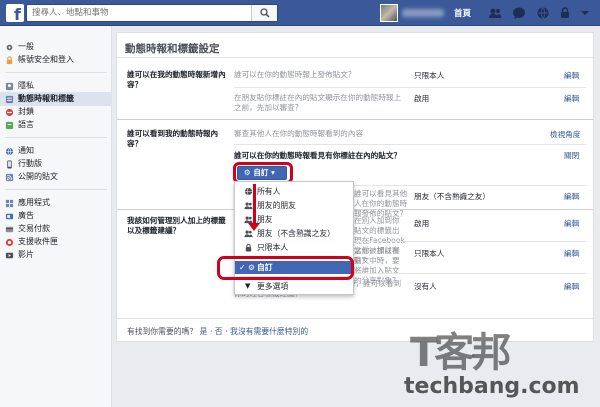 The width and height of the screenshot is (600, 407). What do you see at coordinates (248, 286) in the screenshot?
I see `chevron-down-icon: ▼` at bounding box center [248, 286].